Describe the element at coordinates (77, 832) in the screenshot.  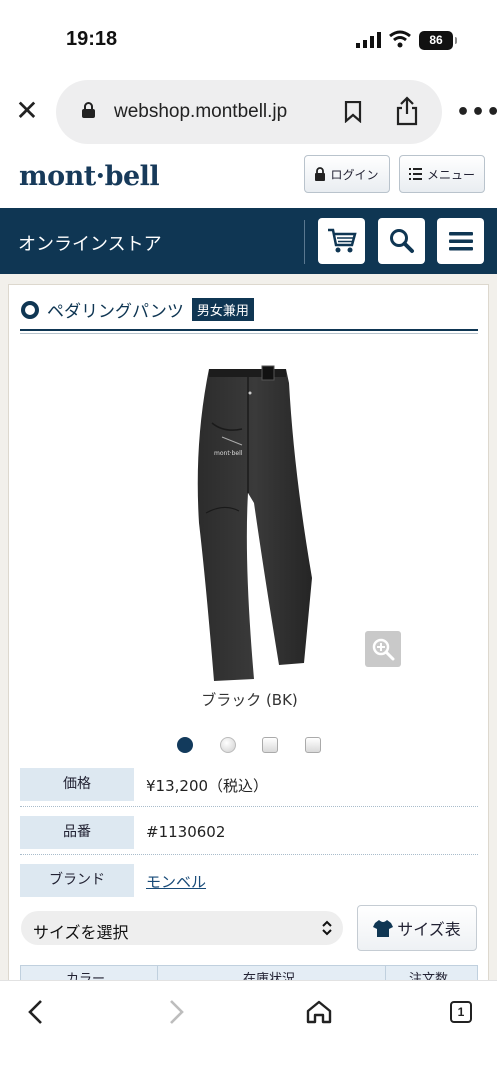
I see `sku-label: 品番` at that location.